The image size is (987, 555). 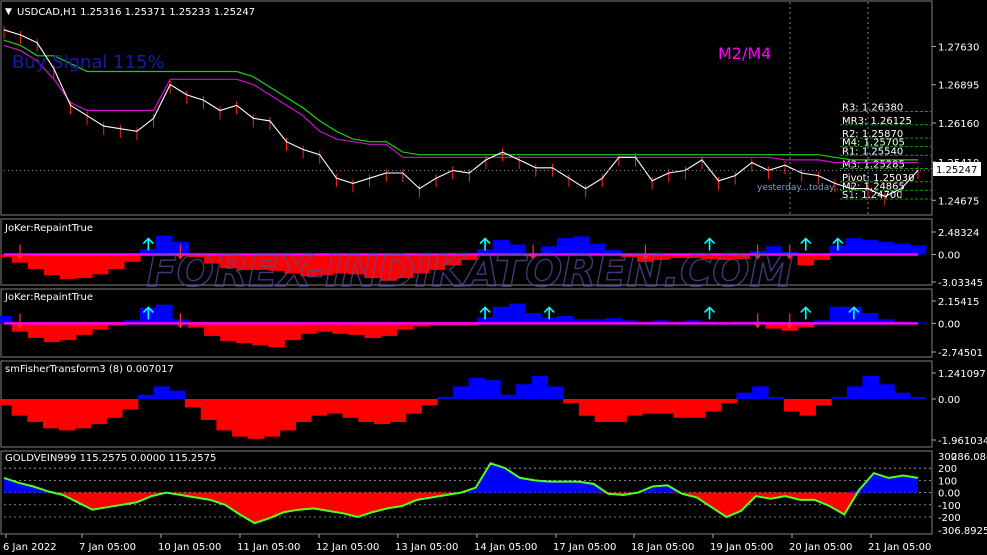 What do you see at coordinates (949, 506) in the screenshot?
I see `y-tick-label: -100` at bounding box center [949, 506].